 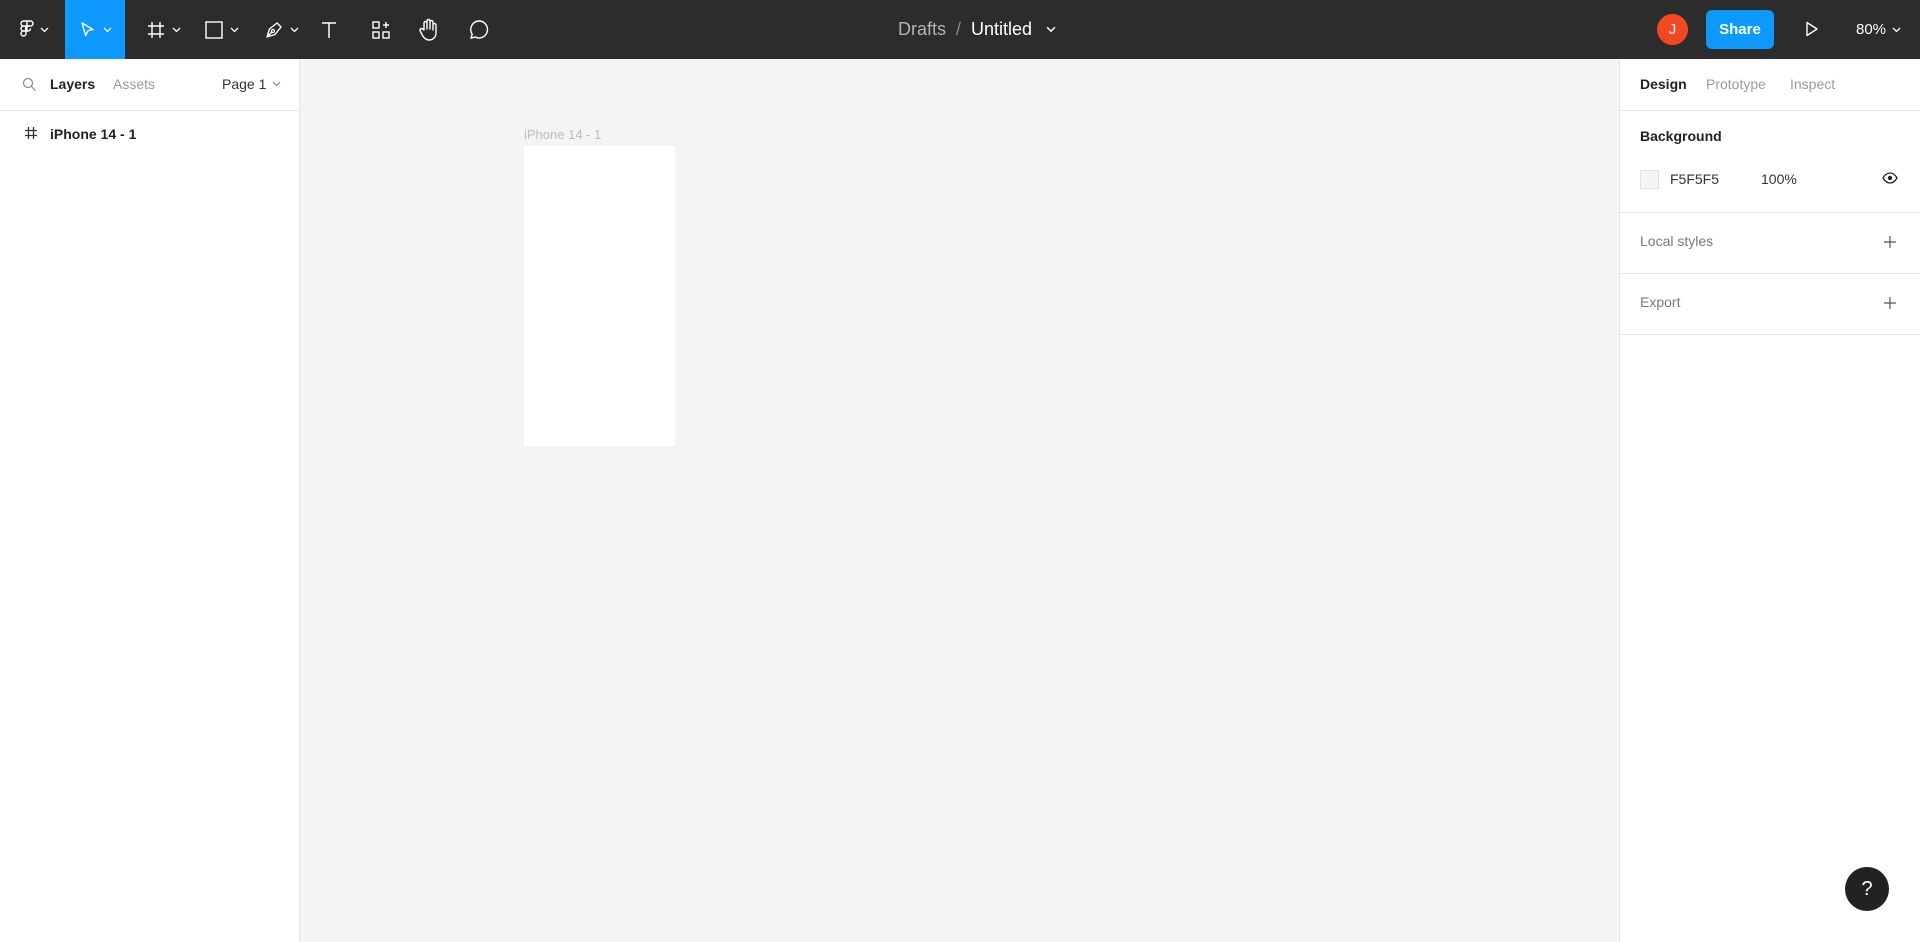 I want to click on search-icon, so click(x=29, y=84).